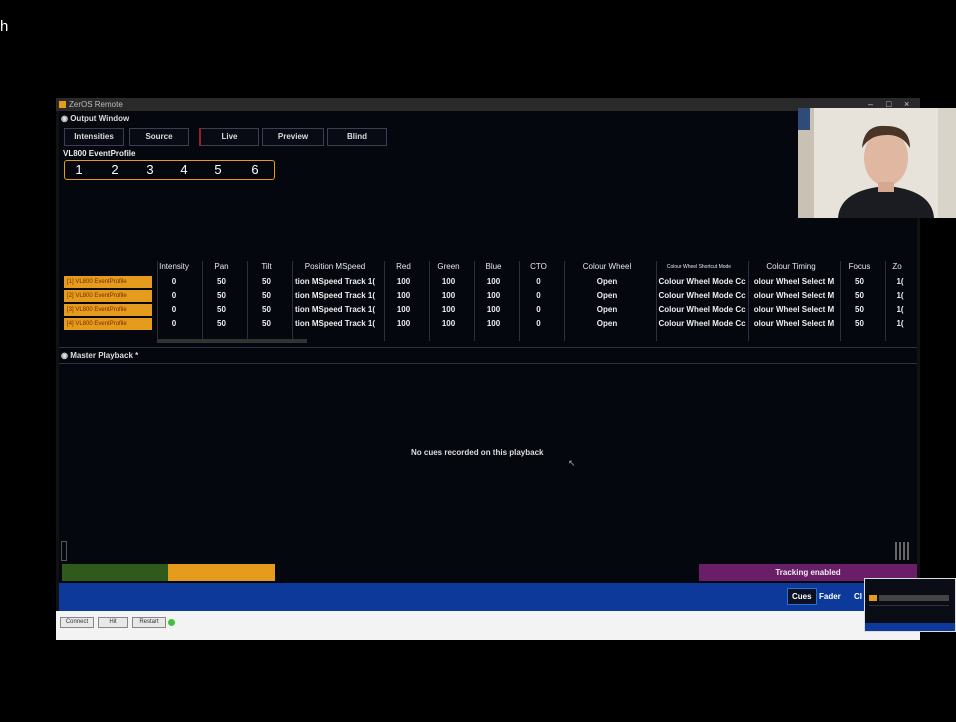  What do you see at coordinates (488, 347) in the screenshot?
I see `panel-divider` at bounding box center [488, 347].